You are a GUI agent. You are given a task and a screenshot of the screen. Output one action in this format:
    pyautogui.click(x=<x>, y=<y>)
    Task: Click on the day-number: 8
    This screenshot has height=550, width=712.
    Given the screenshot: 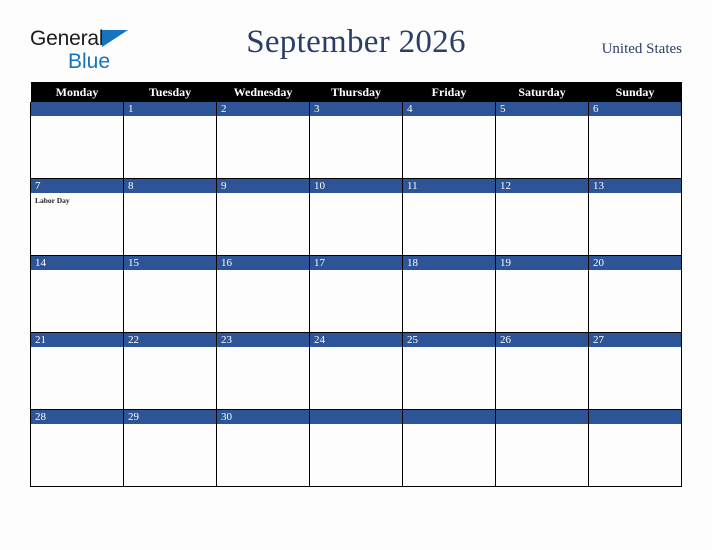 What is the action you would take?
    pyautogui.click(x=170, y=186)
    